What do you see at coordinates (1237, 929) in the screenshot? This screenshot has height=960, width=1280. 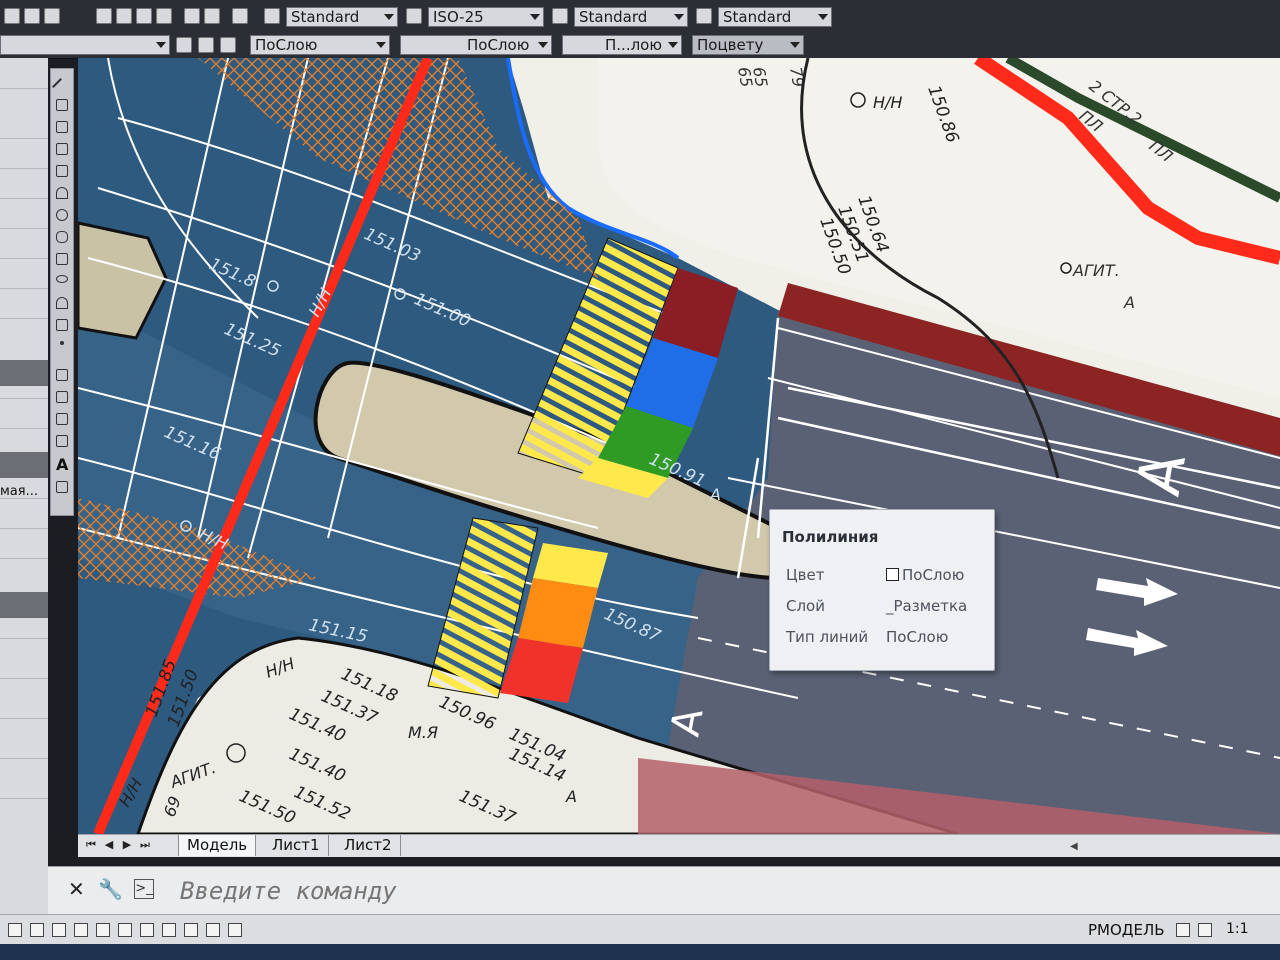 I see `annotation-scale: 1:1` at bounding box center [1237, 929].